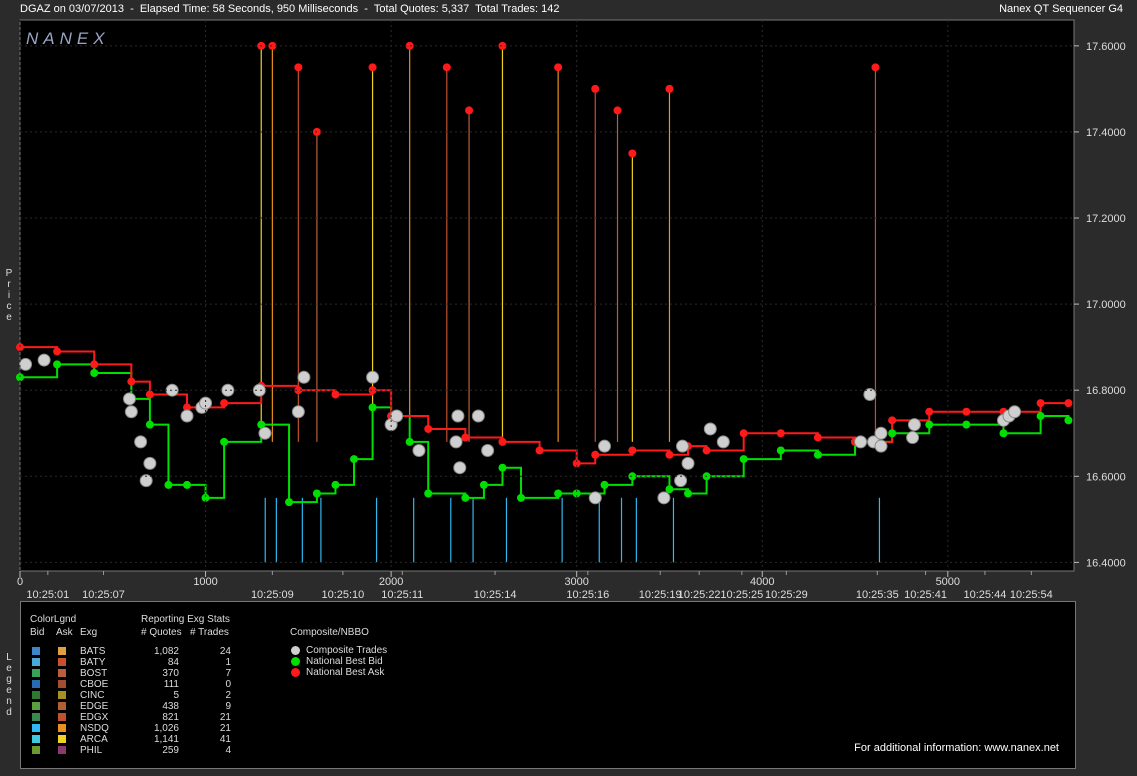 The image size is (1137, 776). What do you see at coordinates (1106, 305) in the screenshot?
I see `y-tick-label: 17.0000` at bounding box center [1106, 305].